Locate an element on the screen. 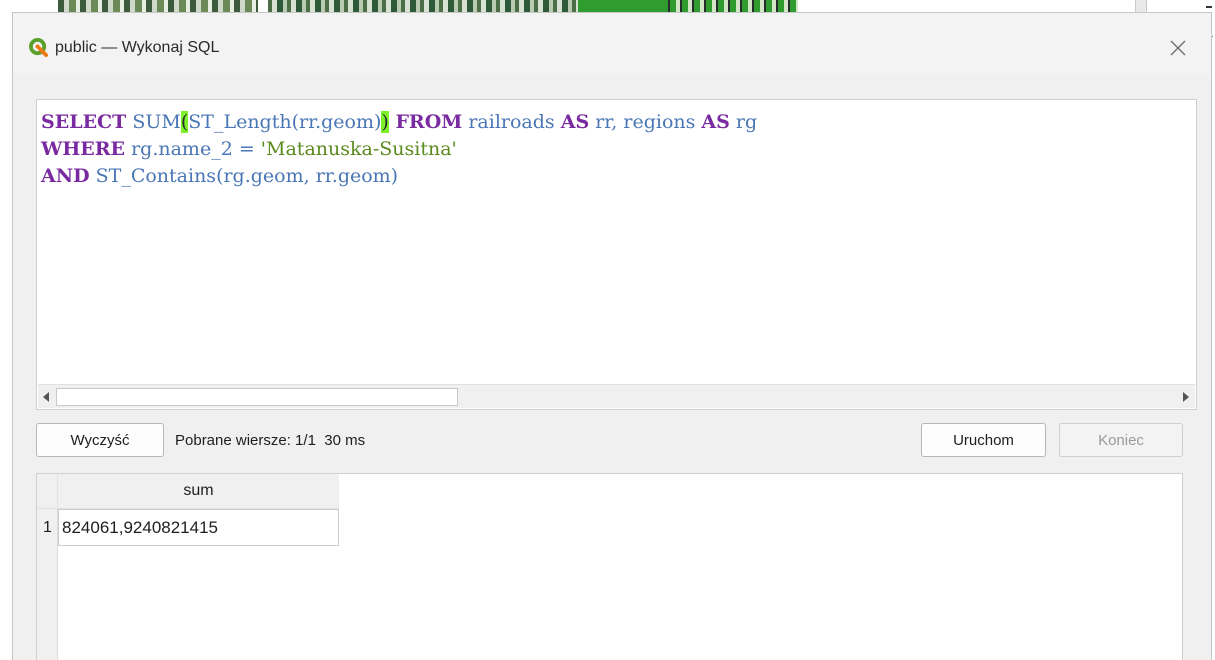 This screenshot has width=1215, height=660. table-railroads: railroads is located at coordinates (511, 122).